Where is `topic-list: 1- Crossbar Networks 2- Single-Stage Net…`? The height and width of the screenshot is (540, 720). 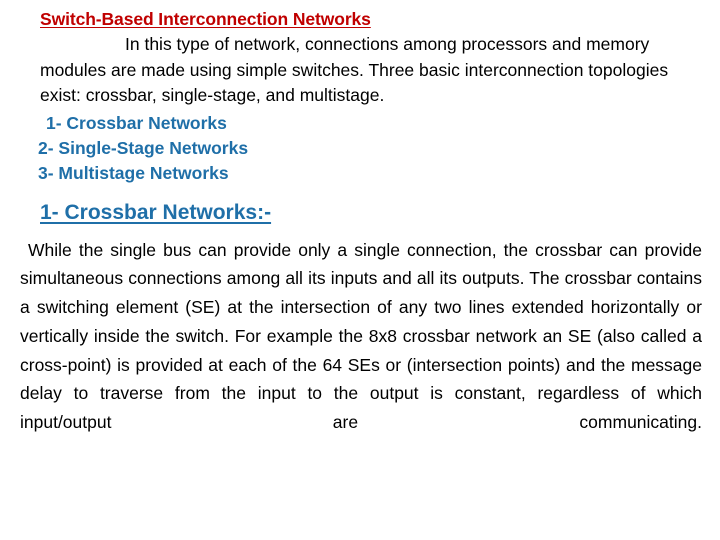 topic-list: 1- Crossbar Networks 2- Single-Stage Net… is located at coordinates (360, 147).